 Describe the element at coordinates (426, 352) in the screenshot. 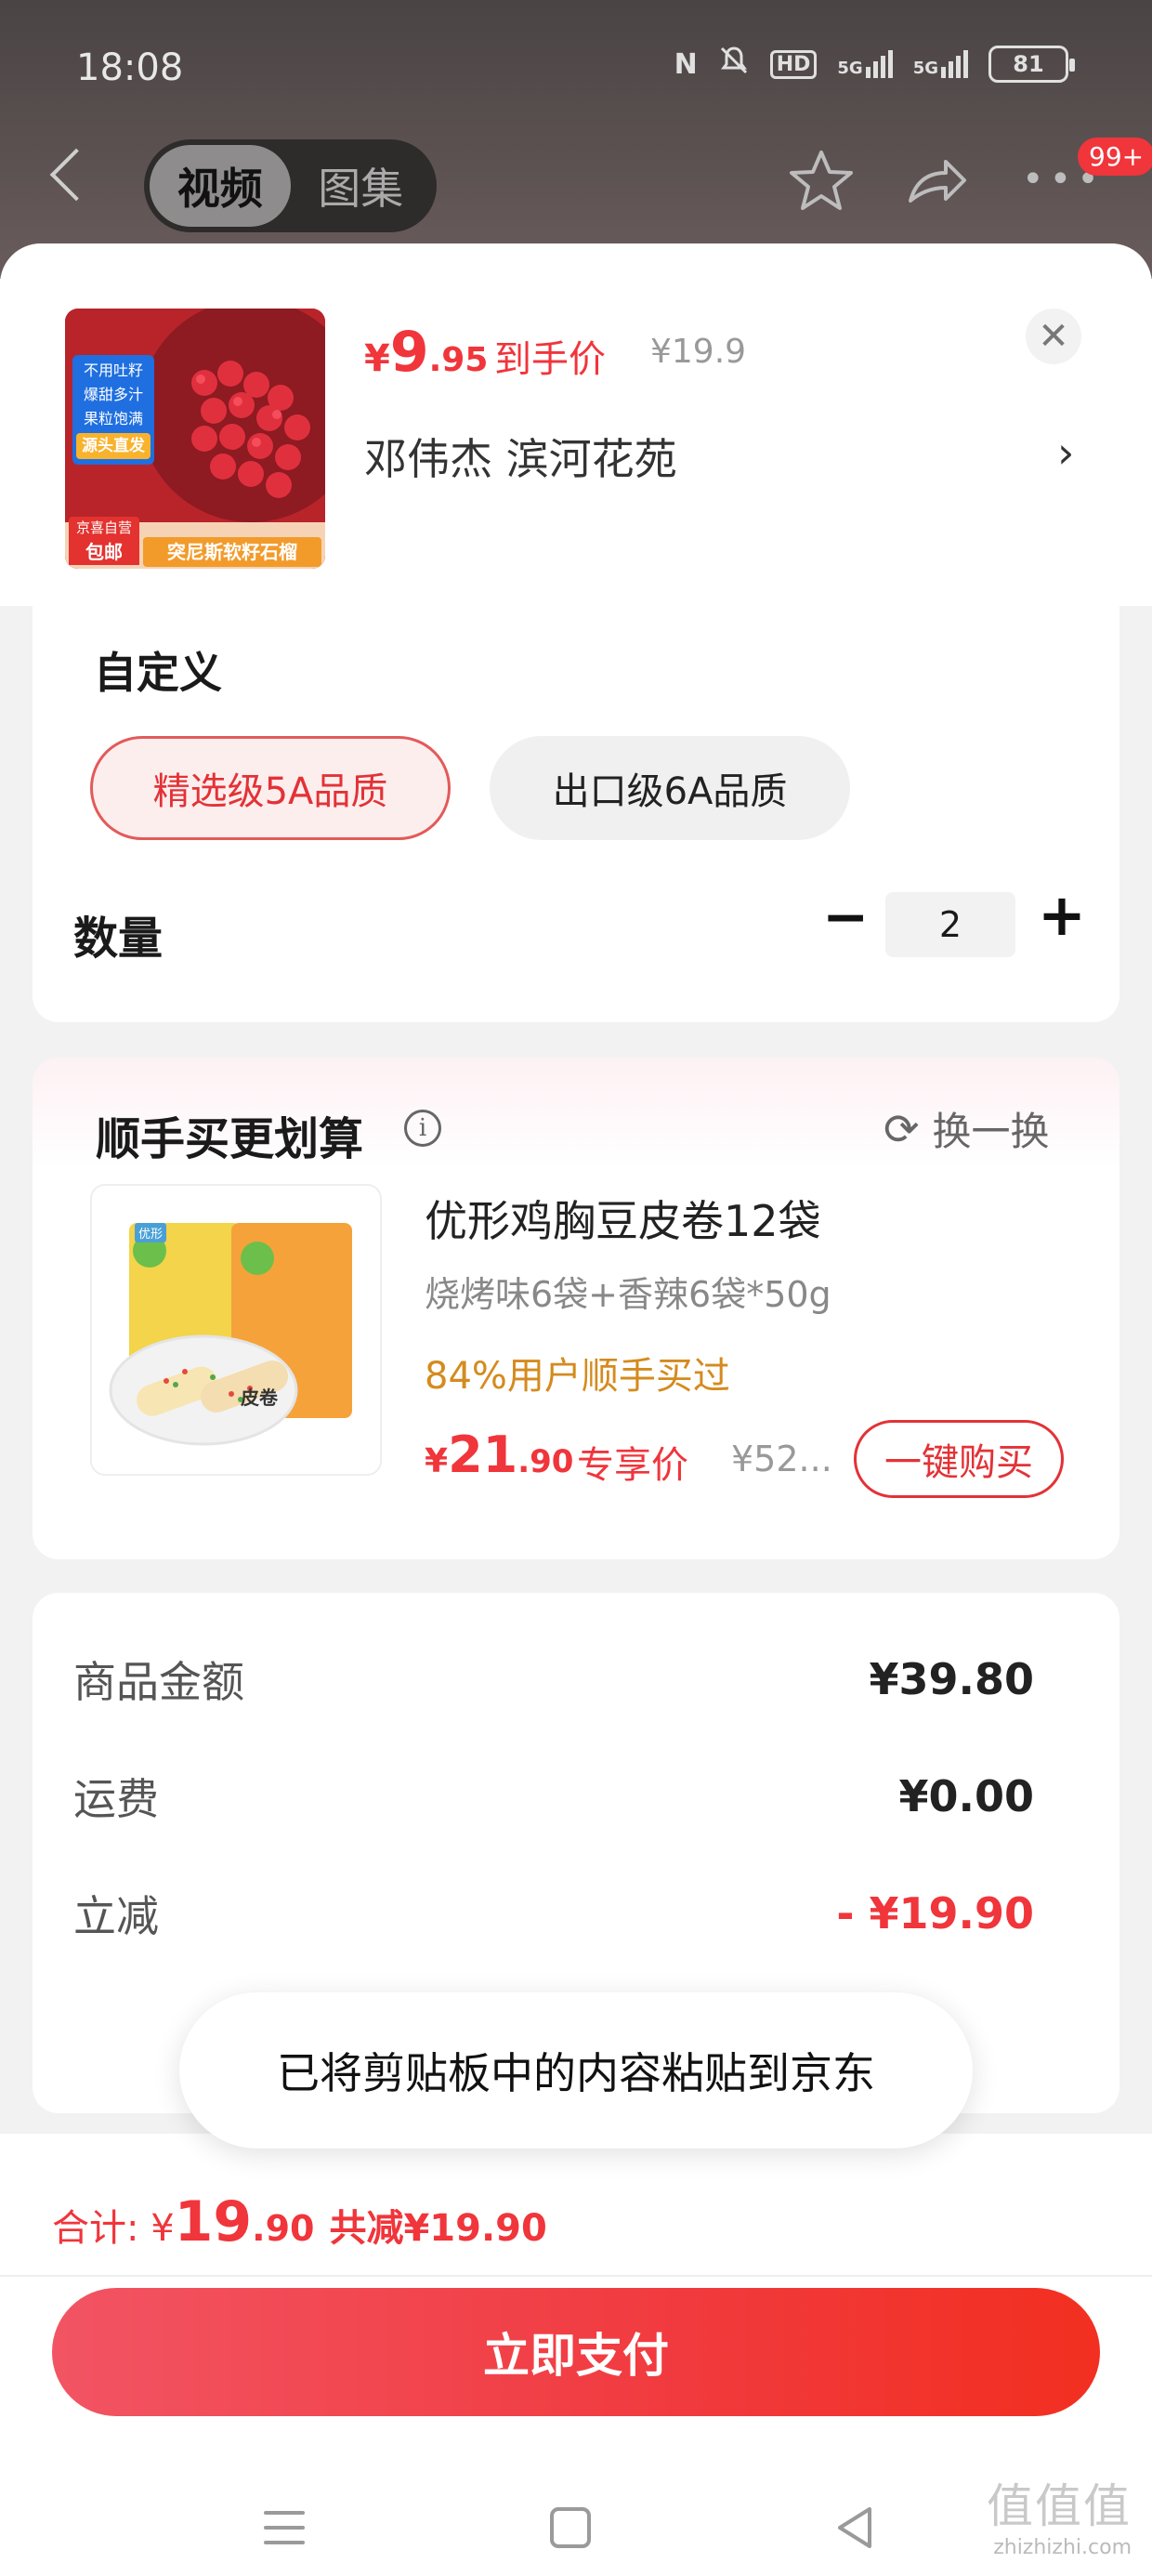

I see `product-price: ¥9.95` at that location.